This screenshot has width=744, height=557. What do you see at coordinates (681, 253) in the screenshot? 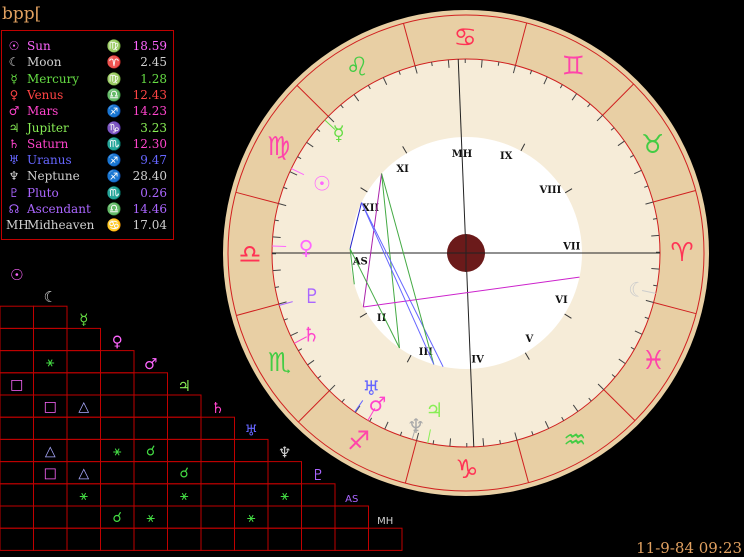
I see `zodiac-sign-icon: ♈` at bounding box center [681, 253].